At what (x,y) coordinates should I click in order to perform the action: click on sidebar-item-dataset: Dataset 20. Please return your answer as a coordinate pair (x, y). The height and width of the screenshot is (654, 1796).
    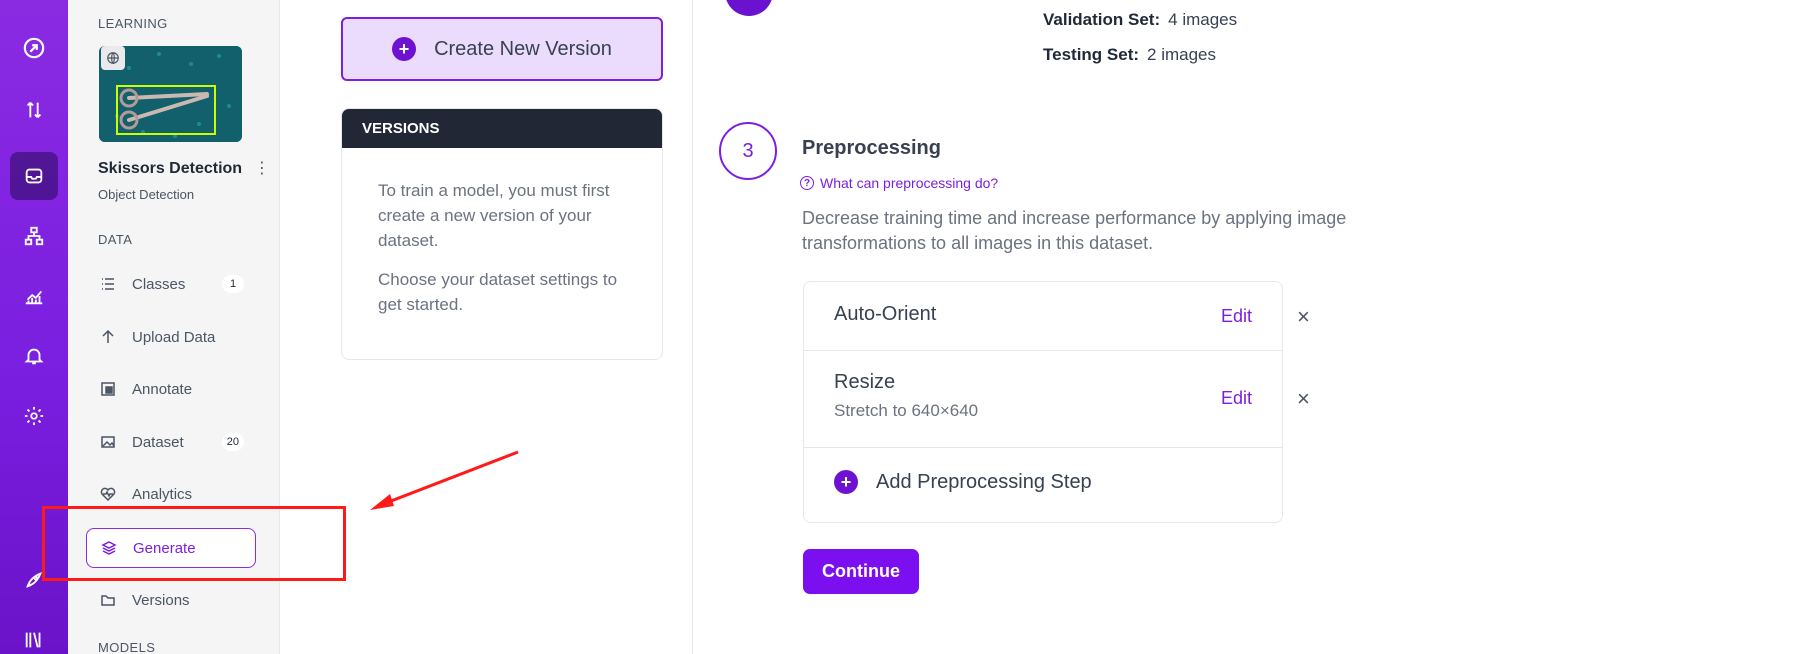
    Looking at the image, I should click on (171, 442).